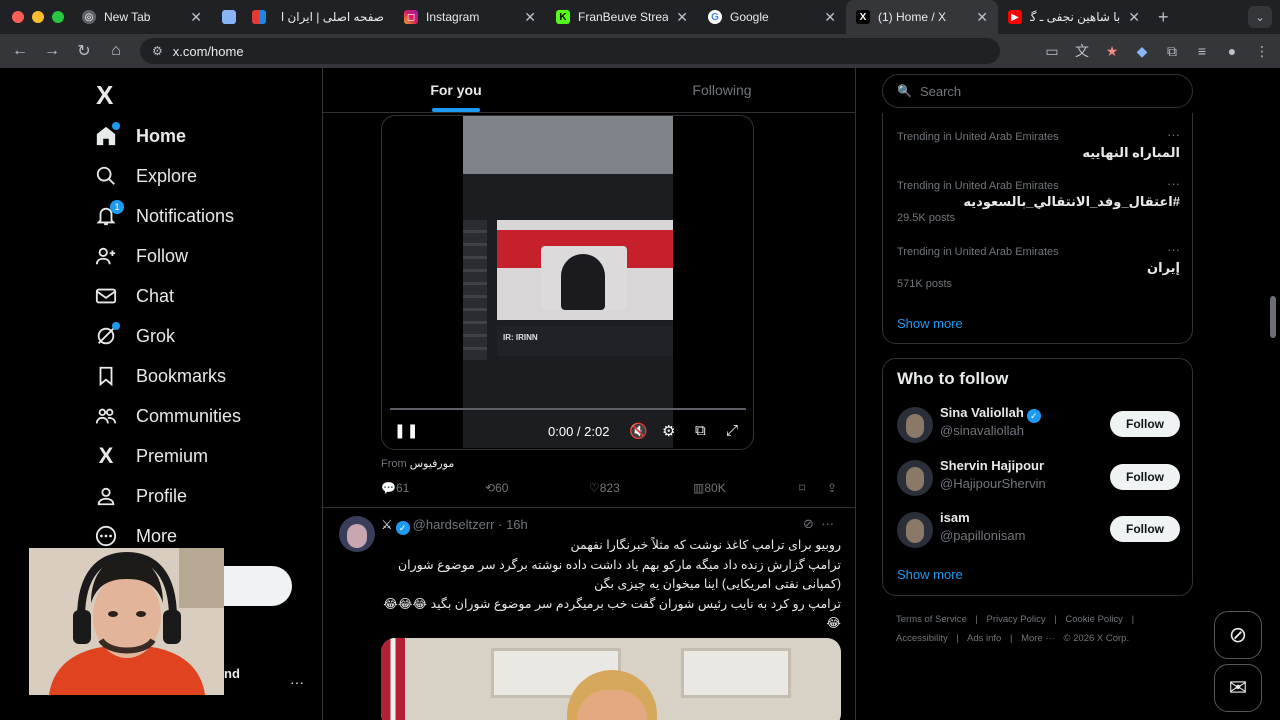 This screenshot has height=720, width=1280. What do you see at coordinates (1260, 17) in the screenshot?
I see `tab-search-icon: ⌄` at bounding box center [1260, 17].